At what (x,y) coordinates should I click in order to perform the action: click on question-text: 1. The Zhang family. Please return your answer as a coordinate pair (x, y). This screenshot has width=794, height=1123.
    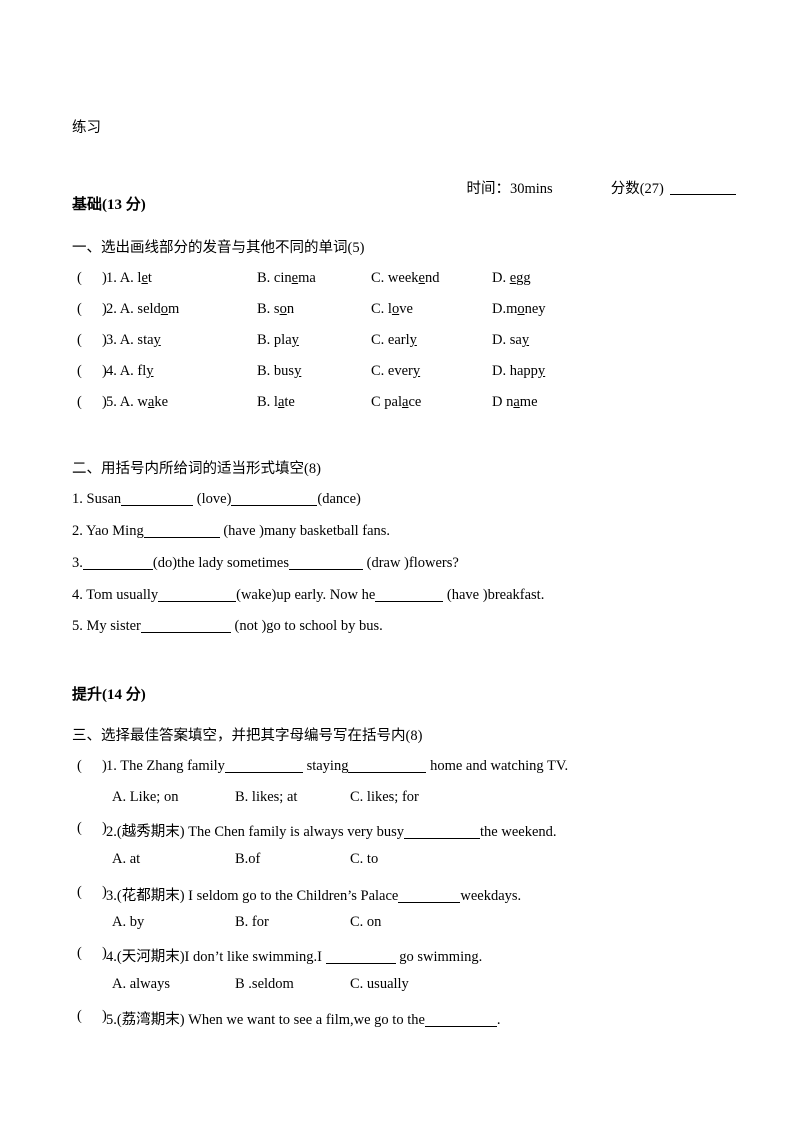
    Looking at the image, I should click on (165, 766).